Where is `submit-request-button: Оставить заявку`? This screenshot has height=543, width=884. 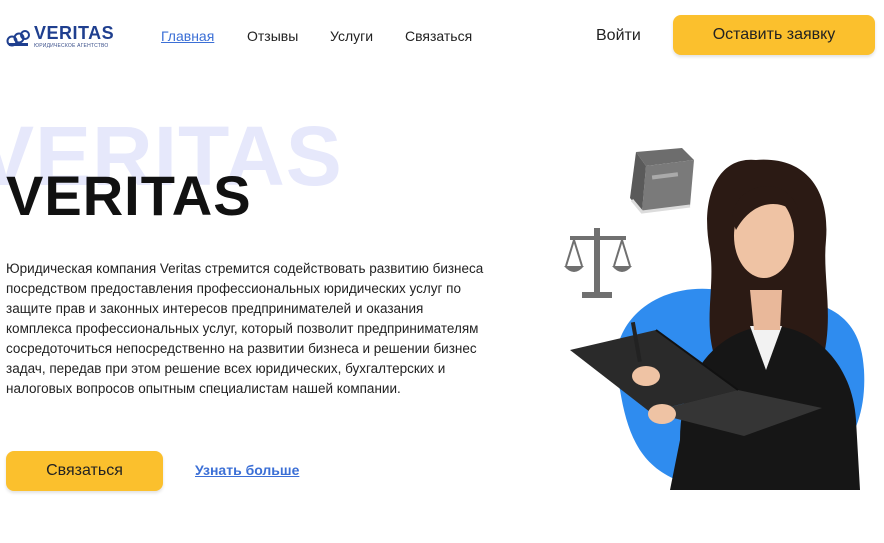
submit-request-button: Оставить заявку is located at coordinates (774, 35).